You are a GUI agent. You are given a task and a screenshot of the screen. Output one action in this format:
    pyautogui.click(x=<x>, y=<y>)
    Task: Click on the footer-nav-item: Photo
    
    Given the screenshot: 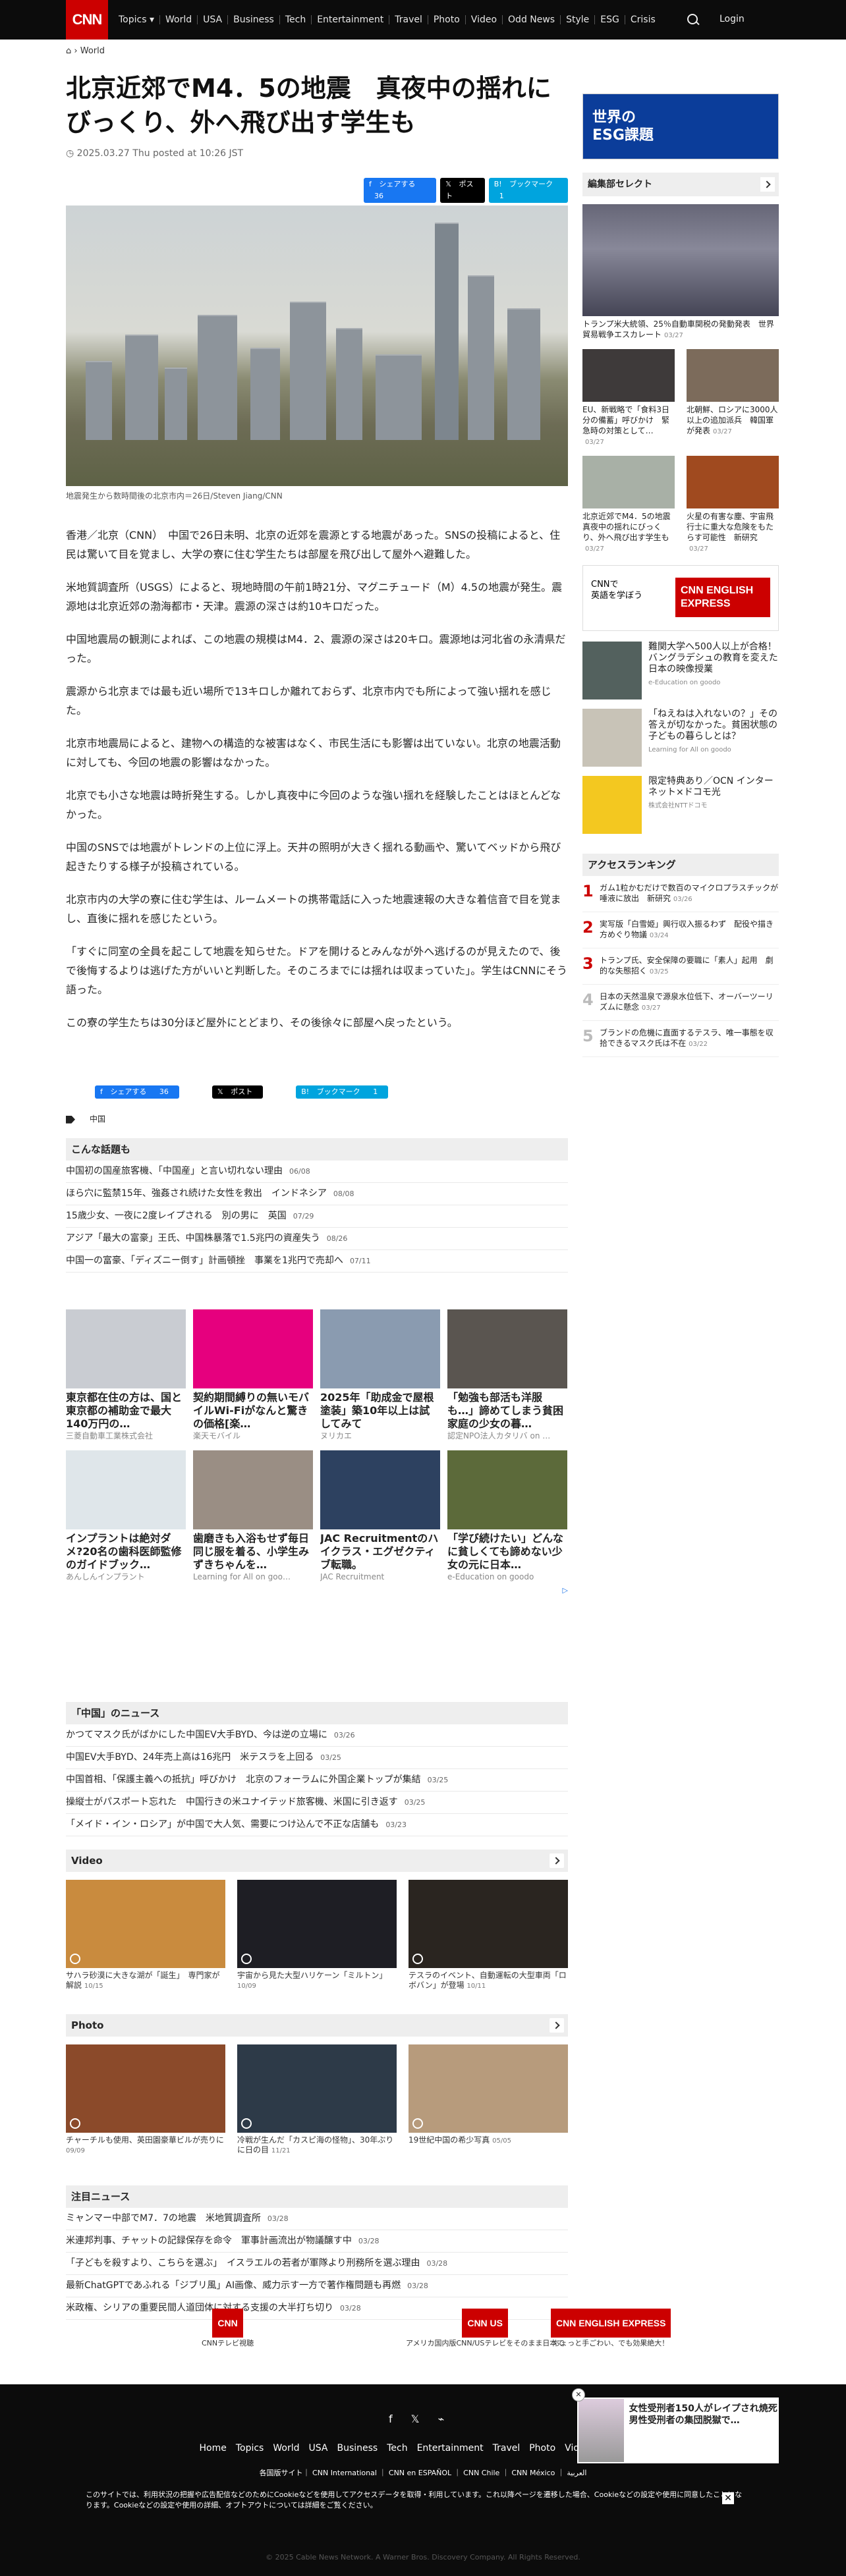 What is the action you would take?
    pyautogui.click(x=542, y=2448)
    